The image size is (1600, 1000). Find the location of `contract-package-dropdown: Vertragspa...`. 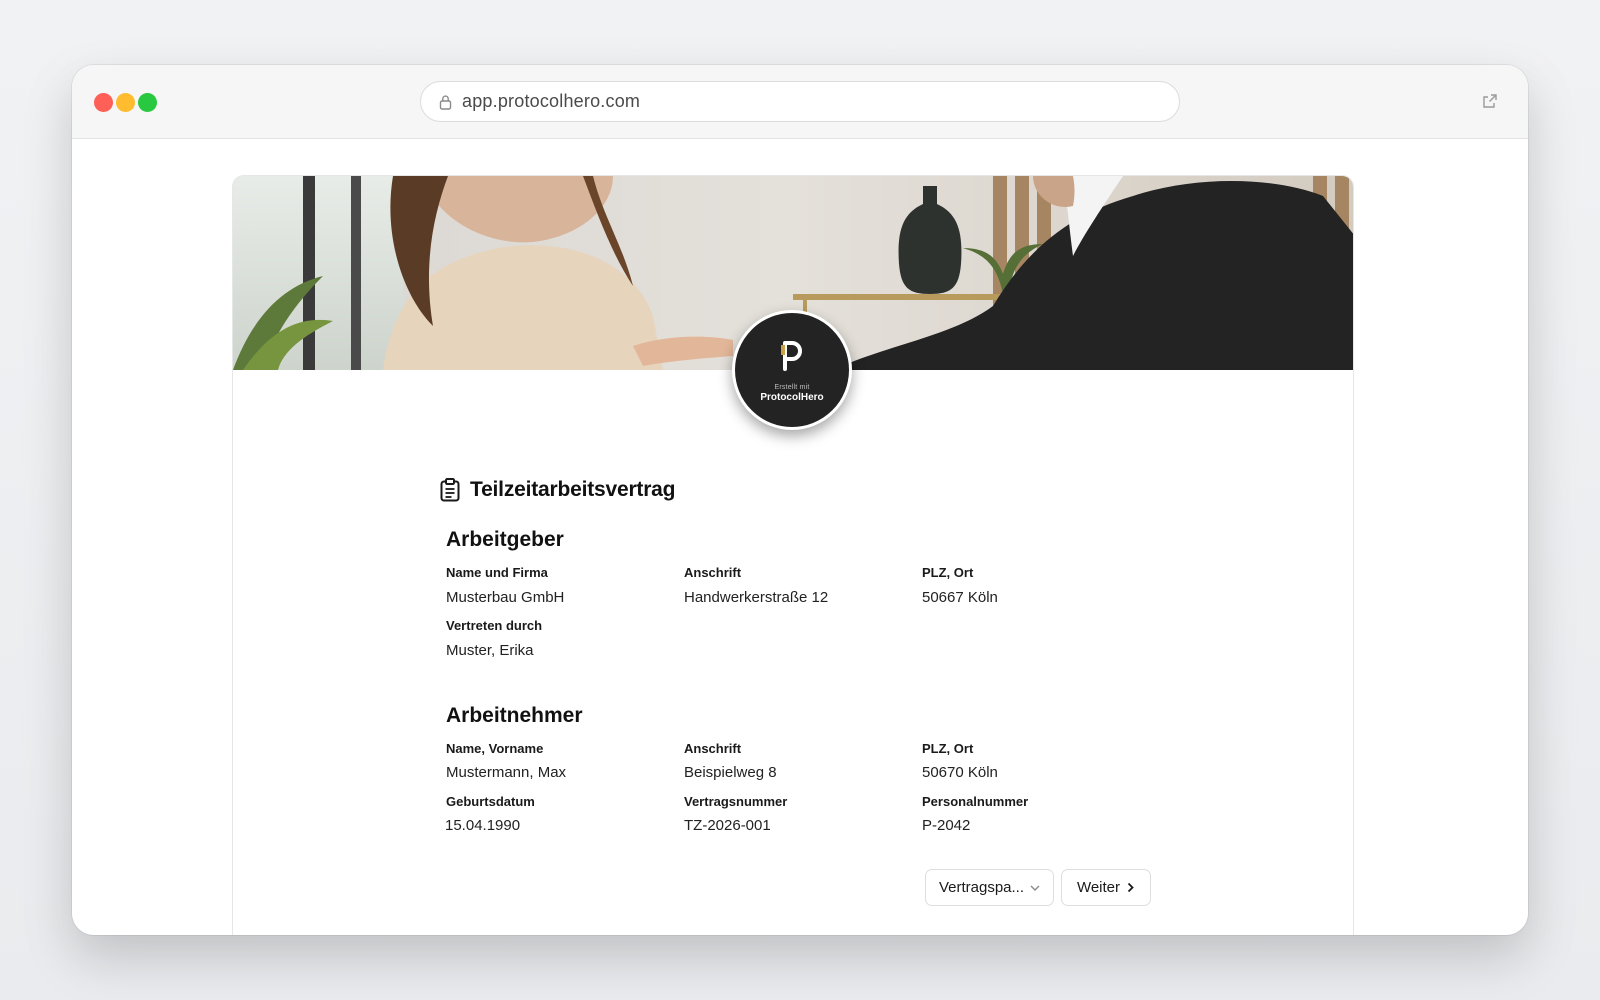

contract-package-dropdown: Vertragspa... is located at coordinates (989, 887).